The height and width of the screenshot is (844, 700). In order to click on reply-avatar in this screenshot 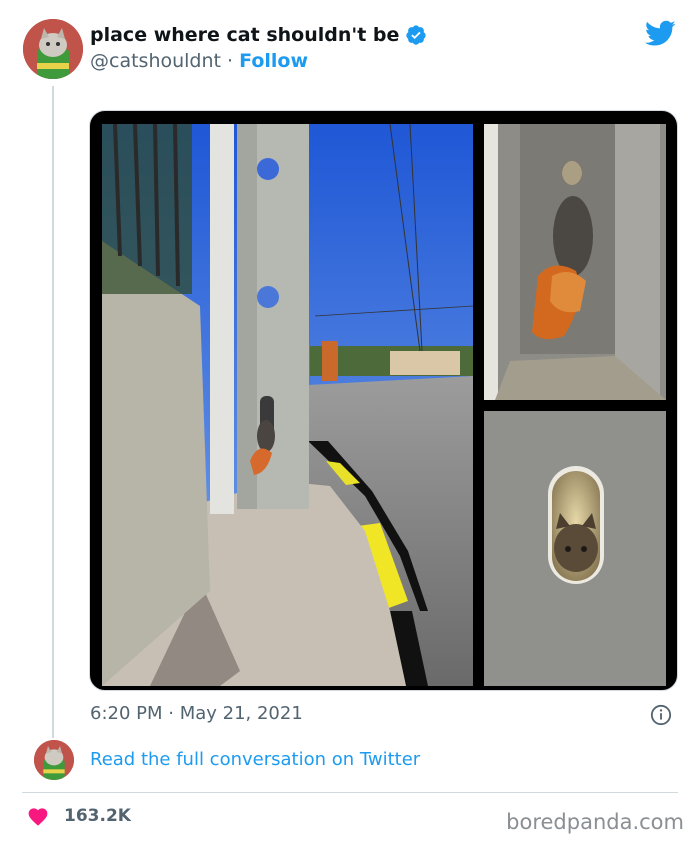, I will do `click(54, 760)`.